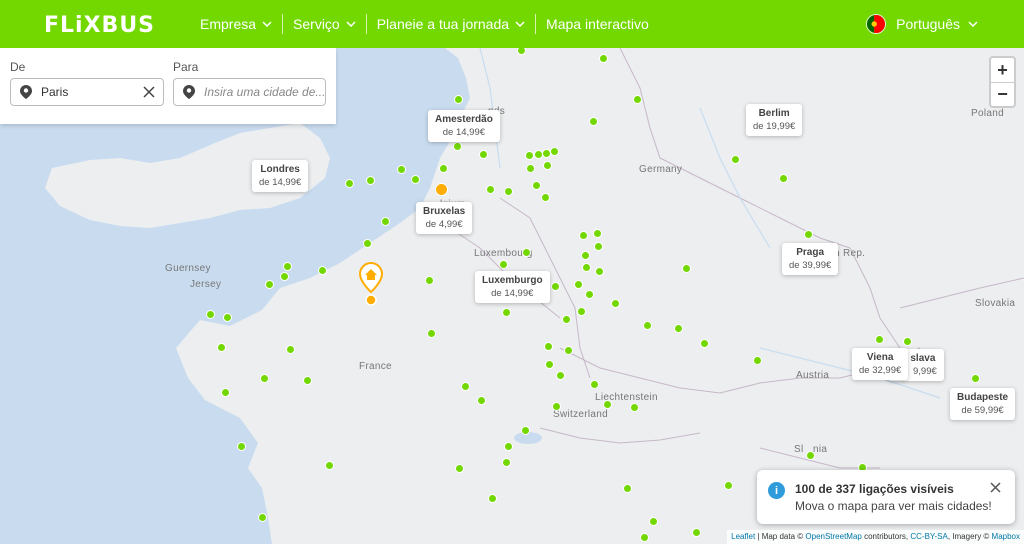 This screenshot has height=544, width=1024. What do you see at coordinates (444, 218) in the screenshot?
I see `city-tooltip-brussels: Bruxelas de 4,99€` at bounding box center [444, 218].